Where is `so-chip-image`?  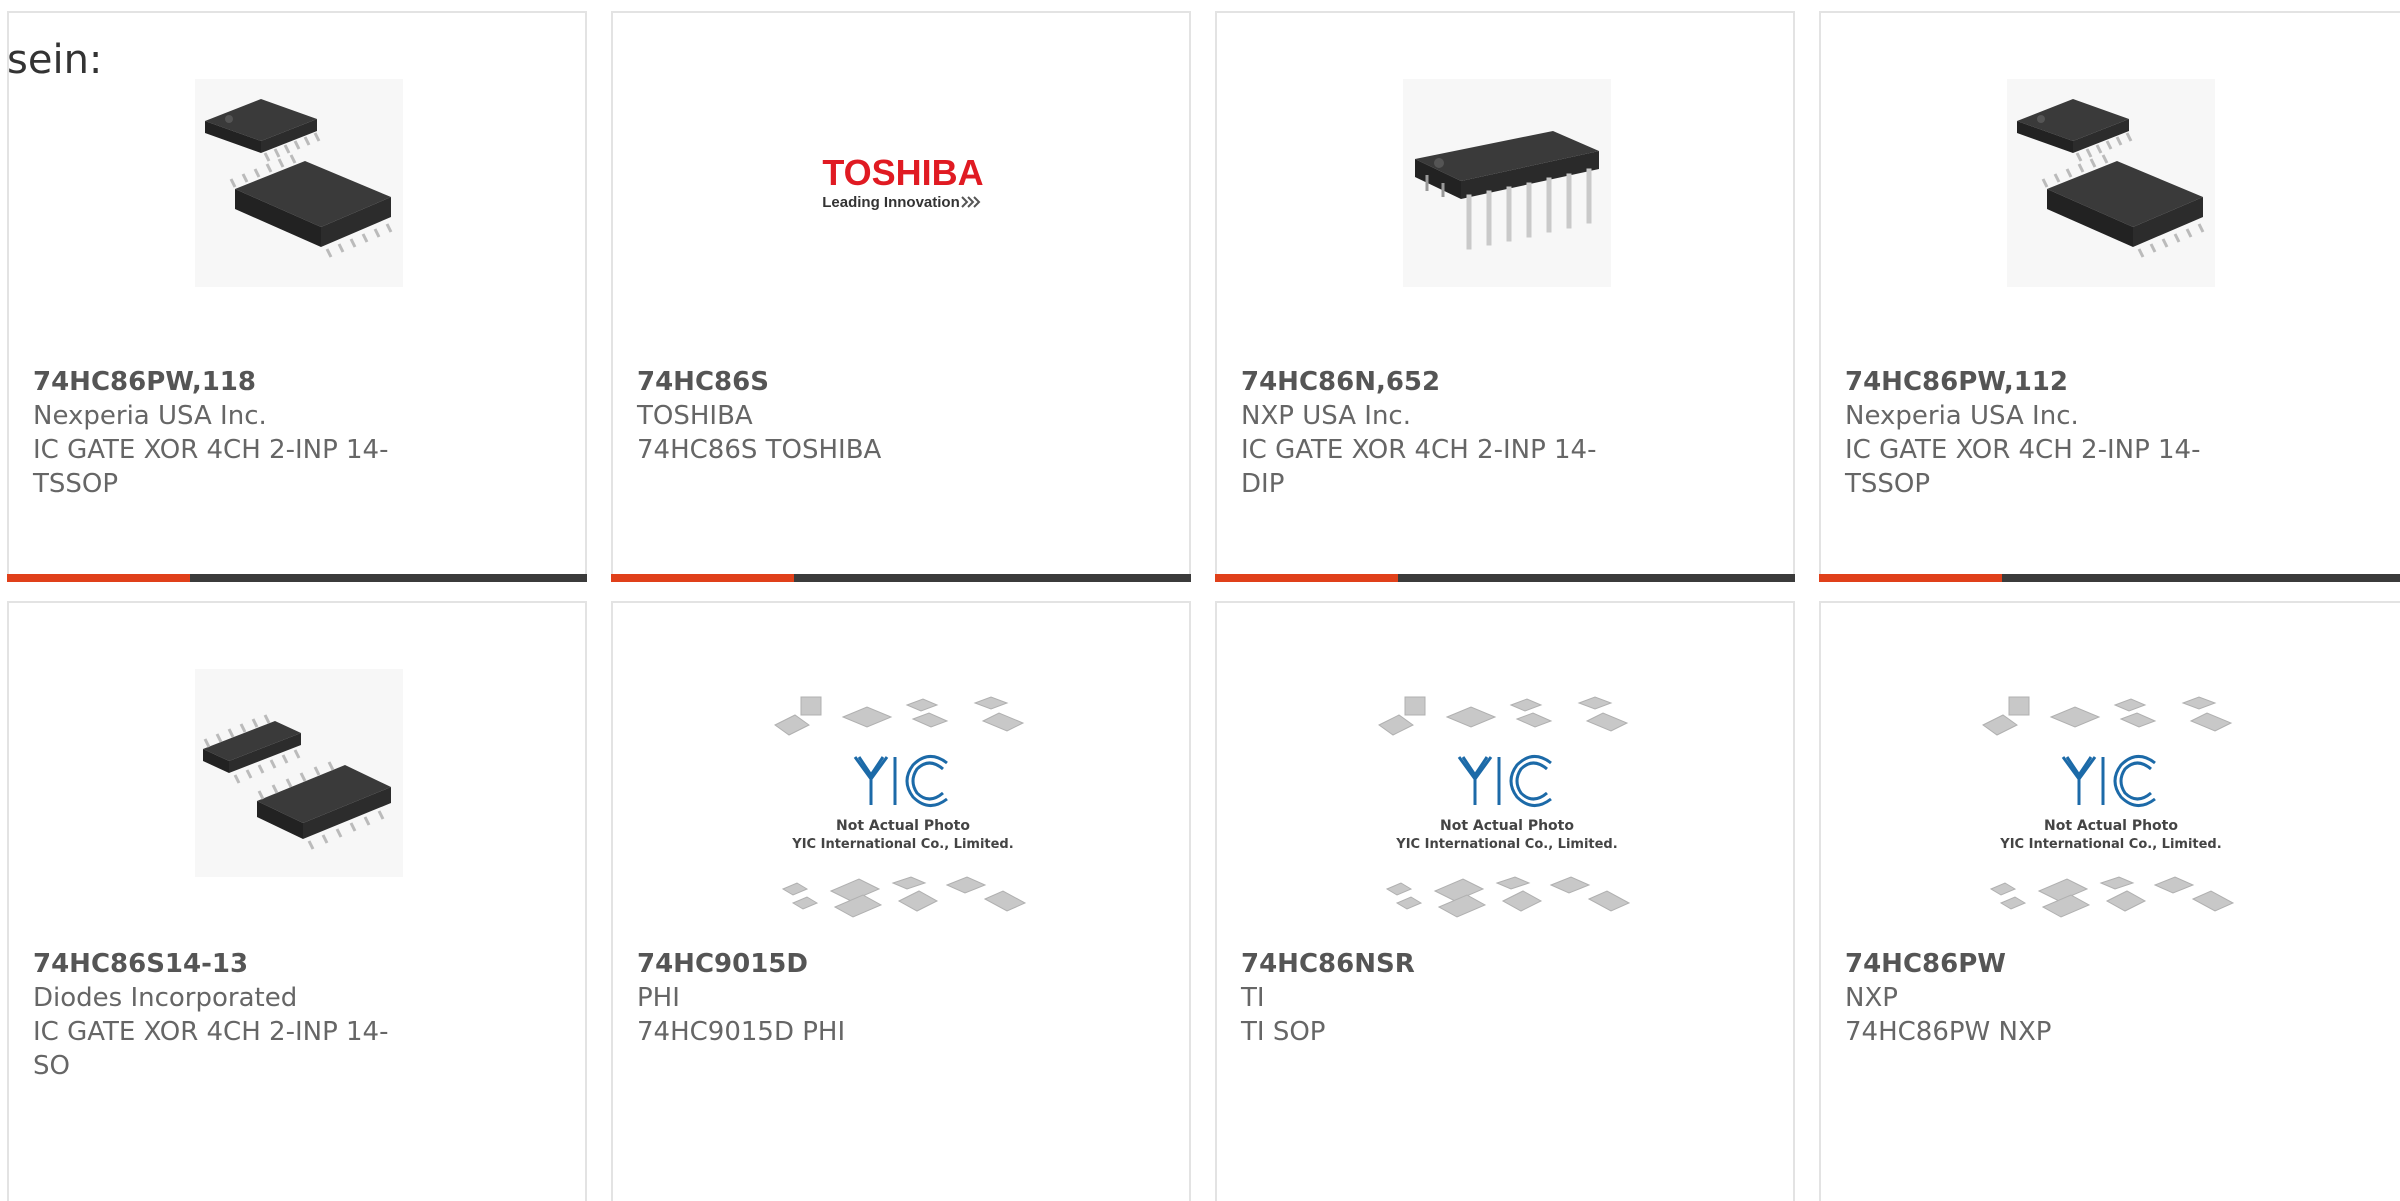 so-chip-image is located at coordinates (299, 773).